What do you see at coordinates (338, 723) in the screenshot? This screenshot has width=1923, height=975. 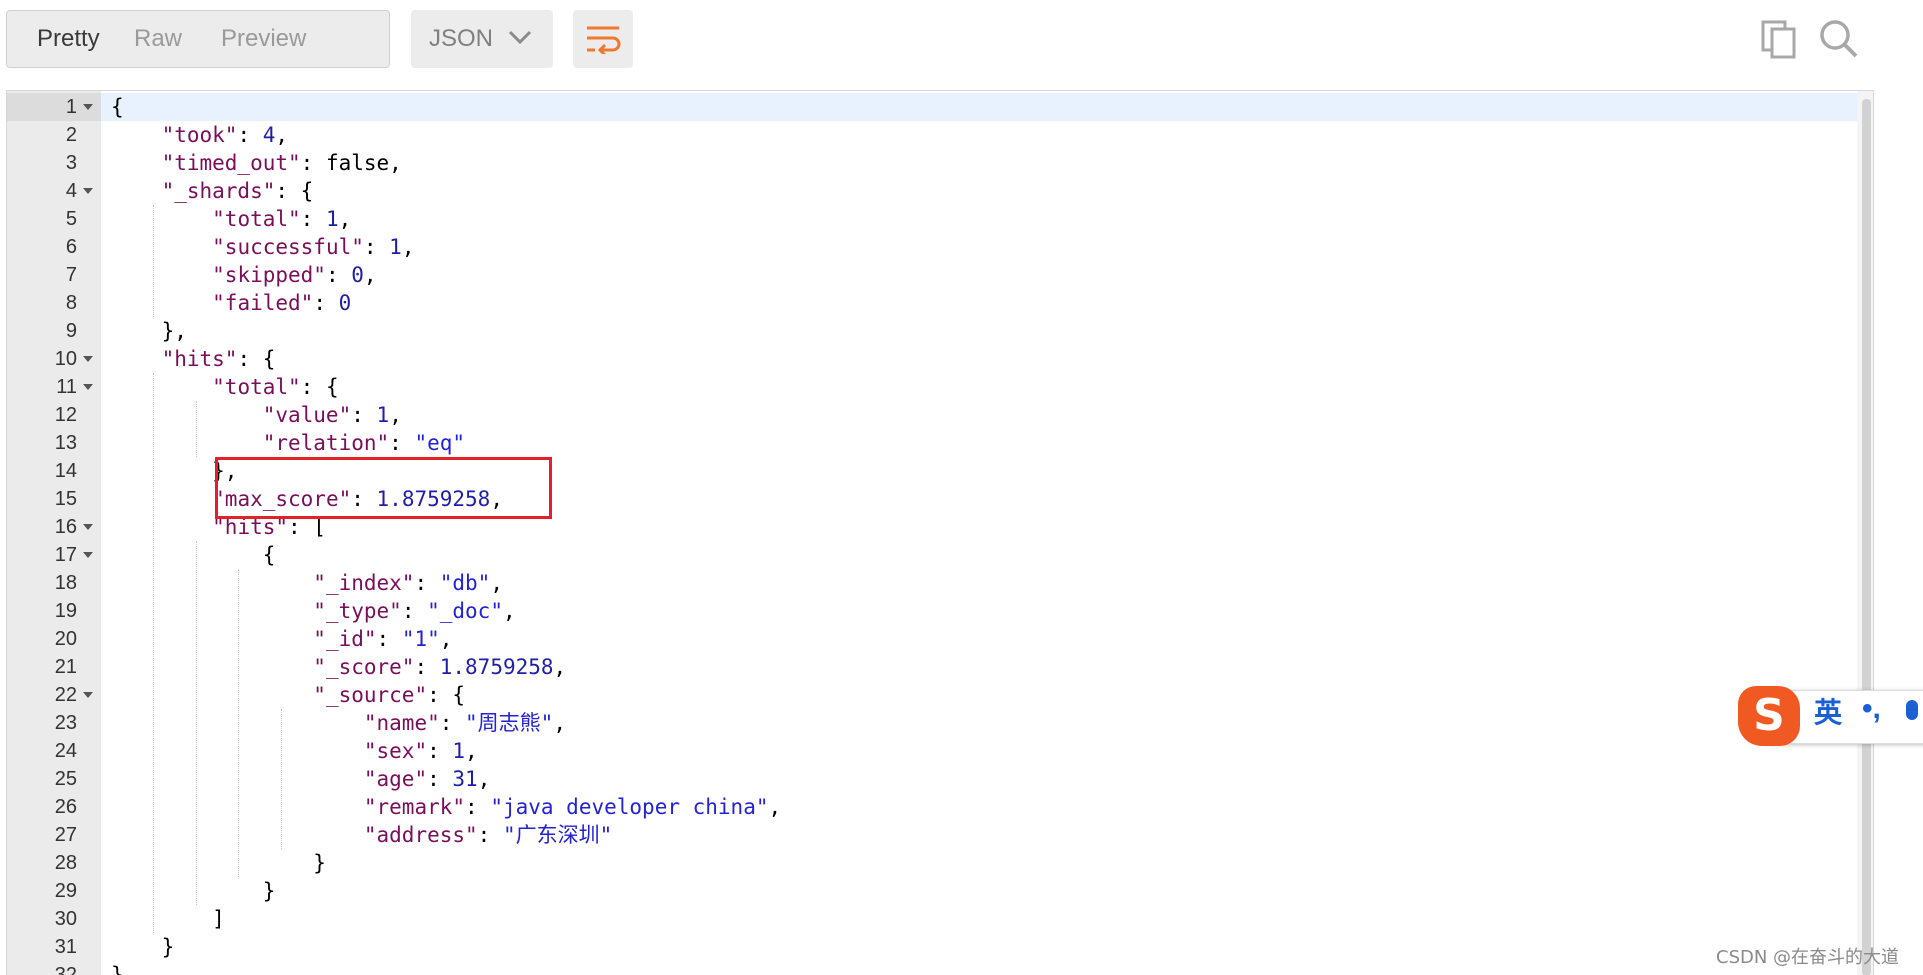 I see `code-text: "name": "周志熊",` at bounding box center [338, 723].